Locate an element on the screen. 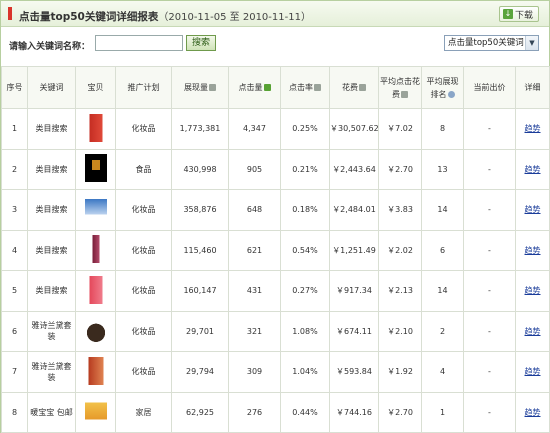 The image size is (550, 433). cell-cpc: ￥2.13 is located at coordinates (400, 291).